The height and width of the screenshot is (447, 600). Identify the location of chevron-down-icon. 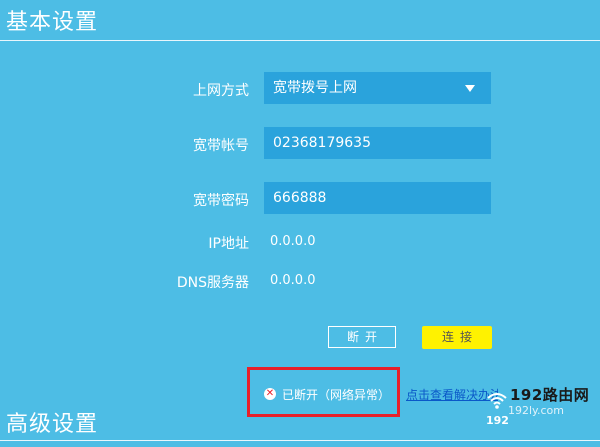
(470, 88).